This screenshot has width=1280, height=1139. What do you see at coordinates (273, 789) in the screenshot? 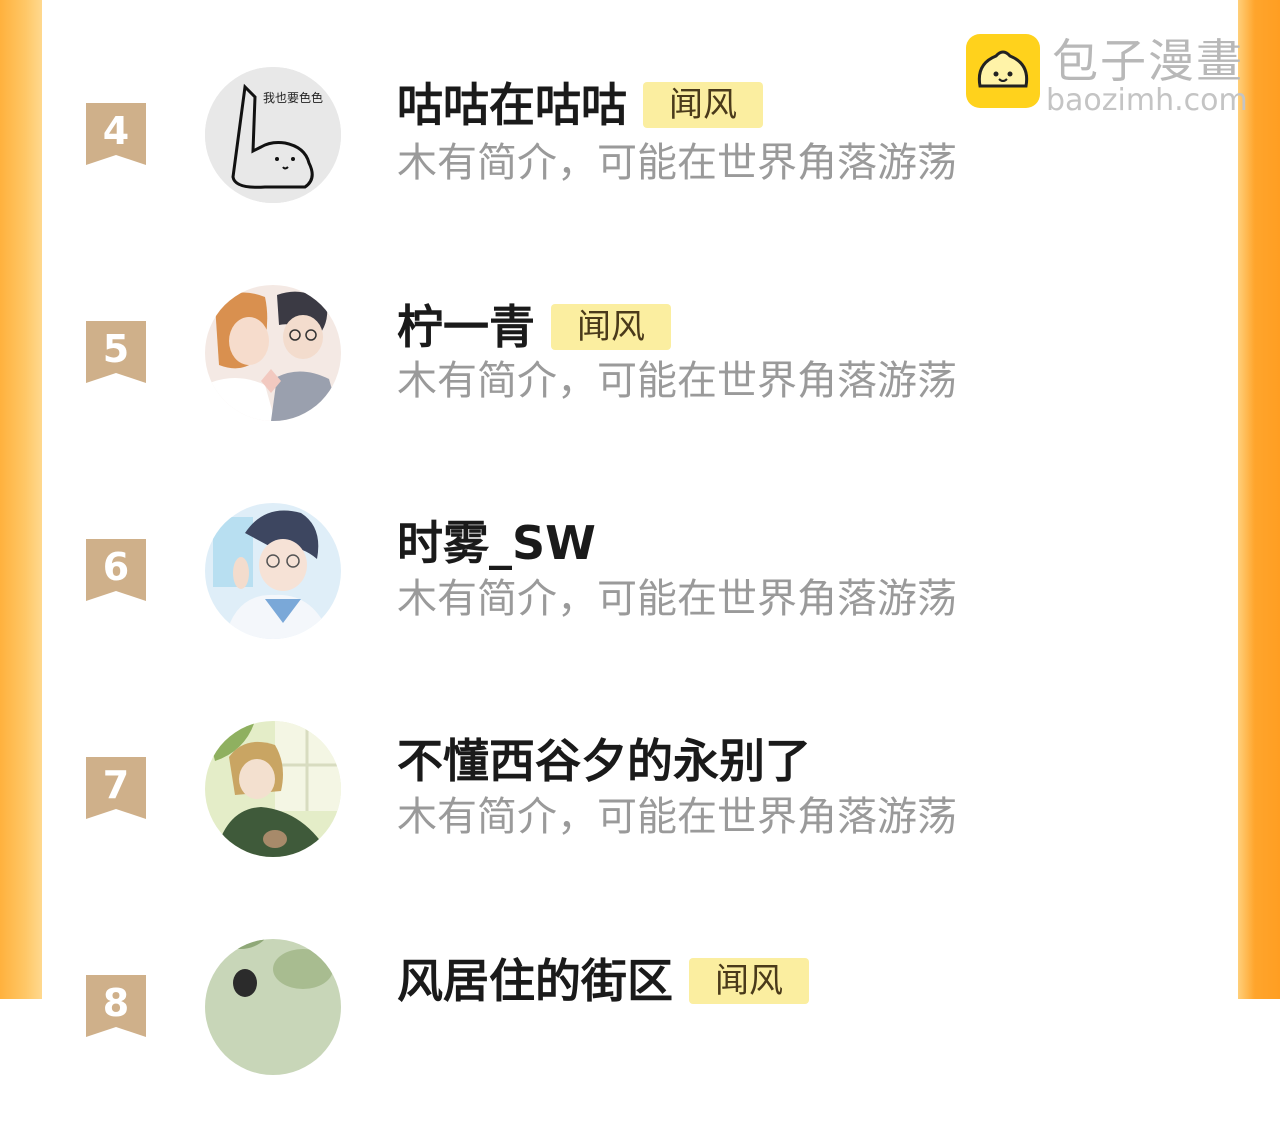
I see `anime-character-window-avatar` at bounding box center [273, 789].